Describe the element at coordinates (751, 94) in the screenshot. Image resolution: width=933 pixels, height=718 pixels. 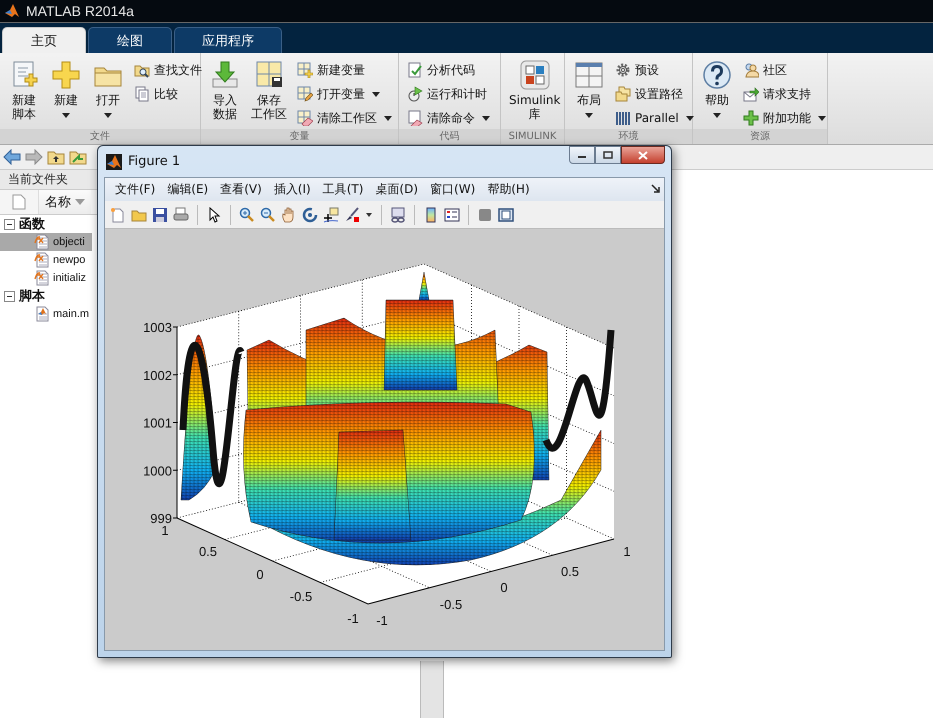
I see `envelope-arrow-icon` at that location.